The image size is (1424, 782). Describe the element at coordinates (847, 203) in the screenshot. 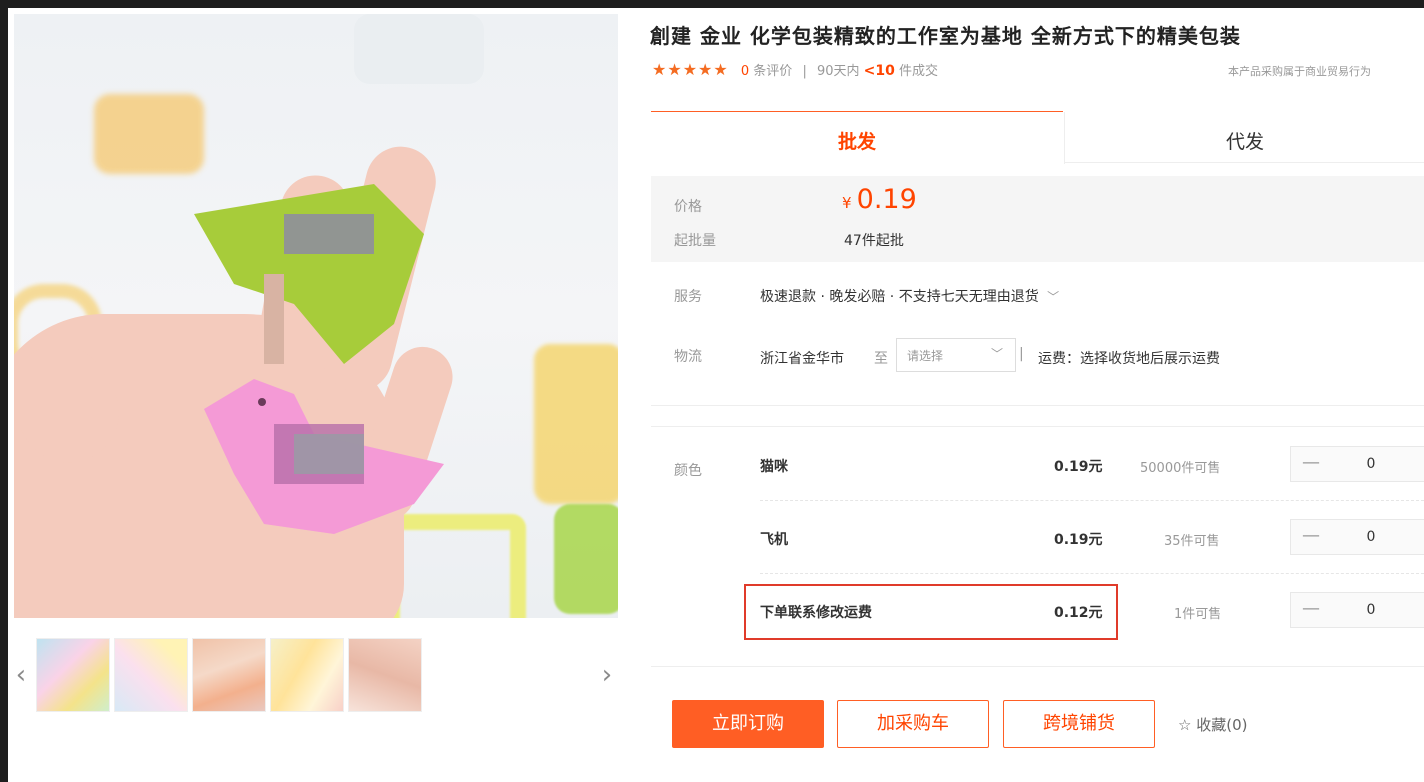

I see `currency-symbol: ¥` at that location.